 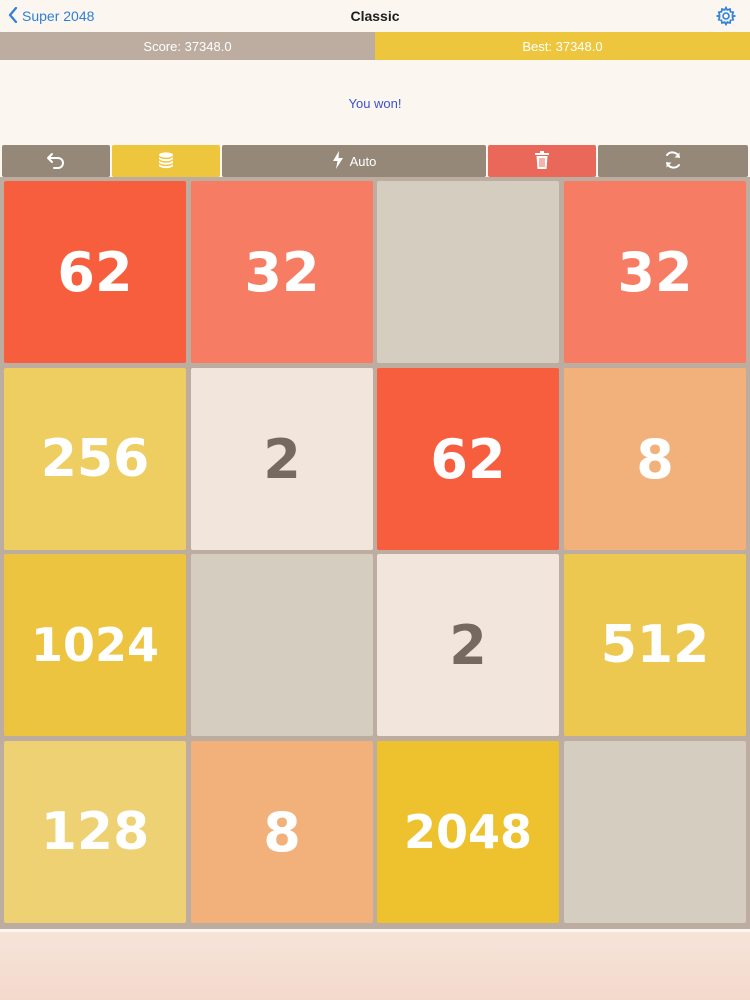 I want to click on refresh-icon, so click(x=673, y=161).